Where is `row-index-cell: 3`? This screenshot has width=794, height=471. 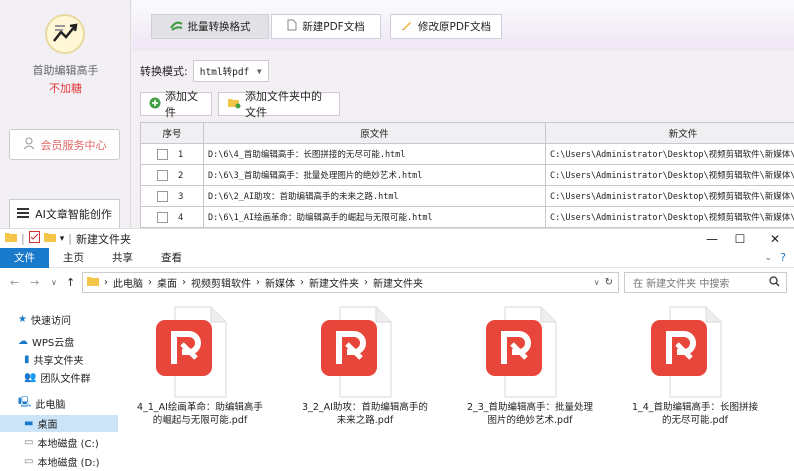 row-index-cell: 3 is located at coordinates (172, 196).